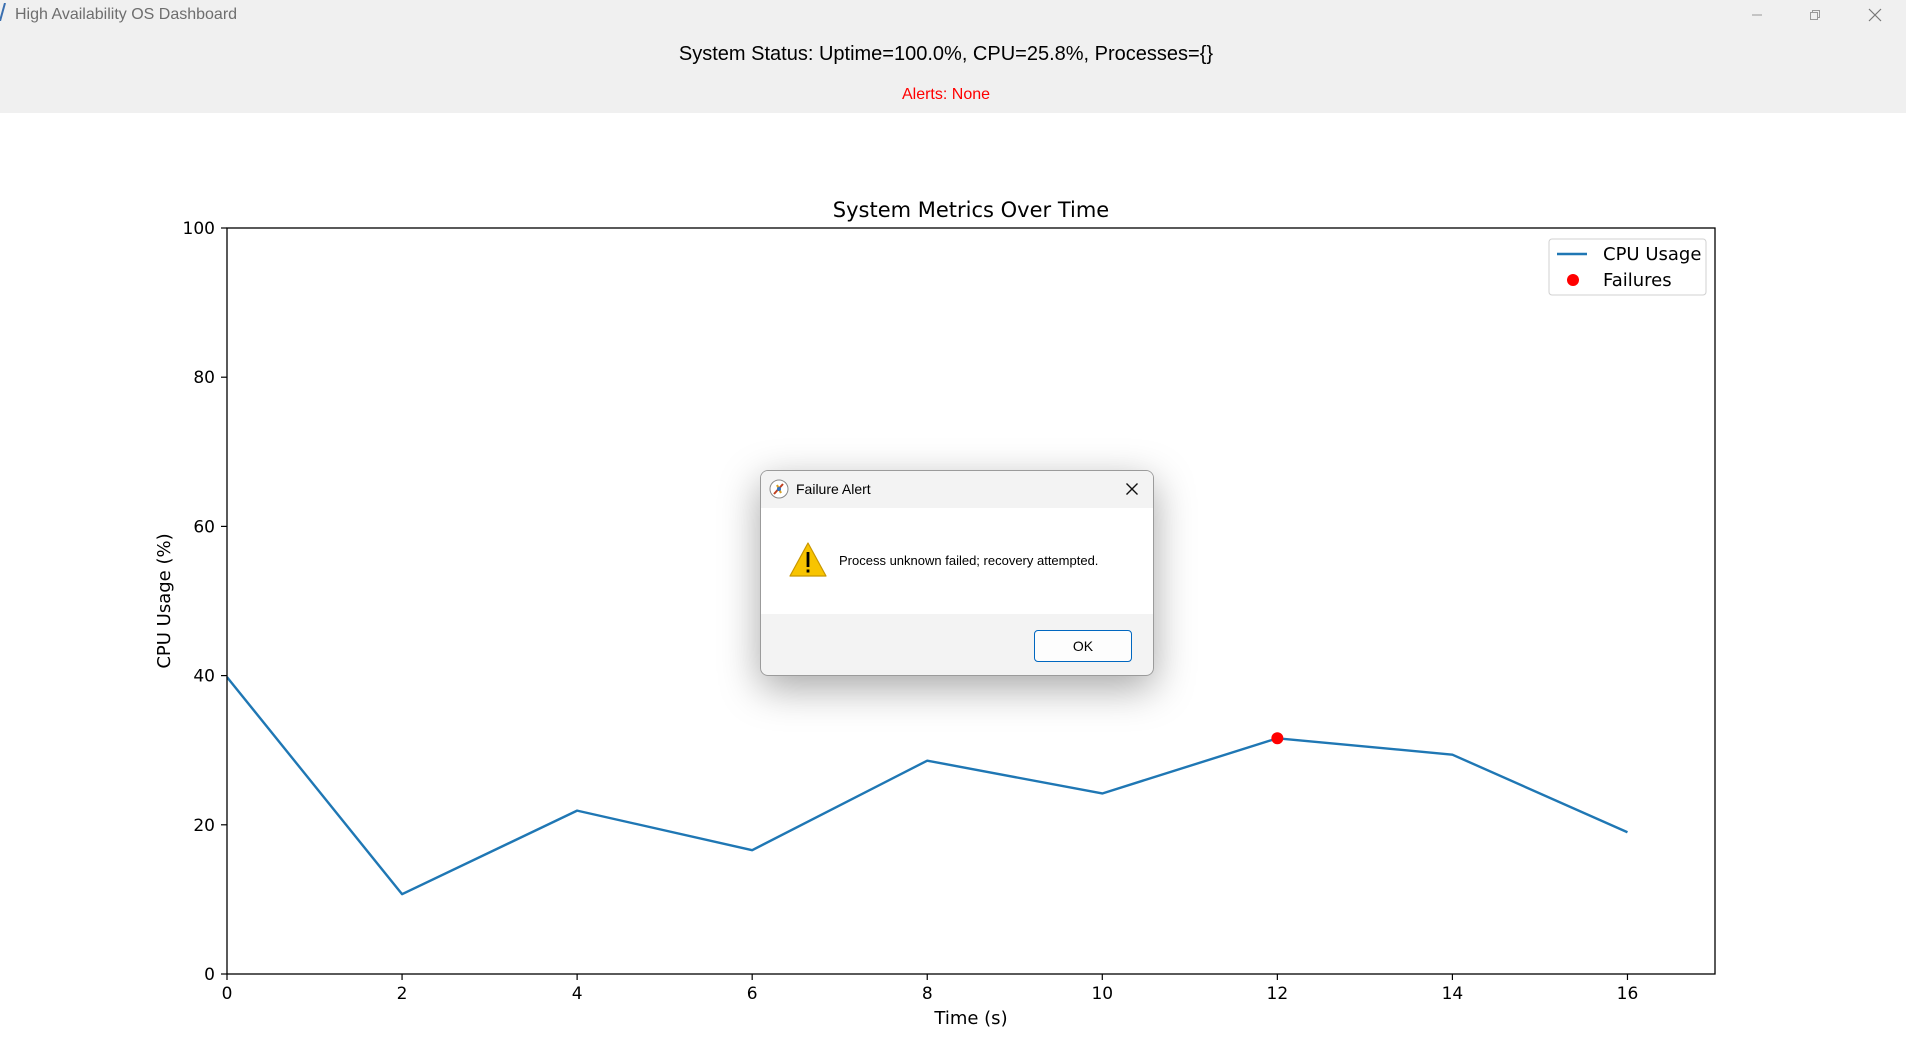  What do you see at coordinates (1277, 738) in the screenshot?
I see `failure-point` at bounding box center [1277, 738].